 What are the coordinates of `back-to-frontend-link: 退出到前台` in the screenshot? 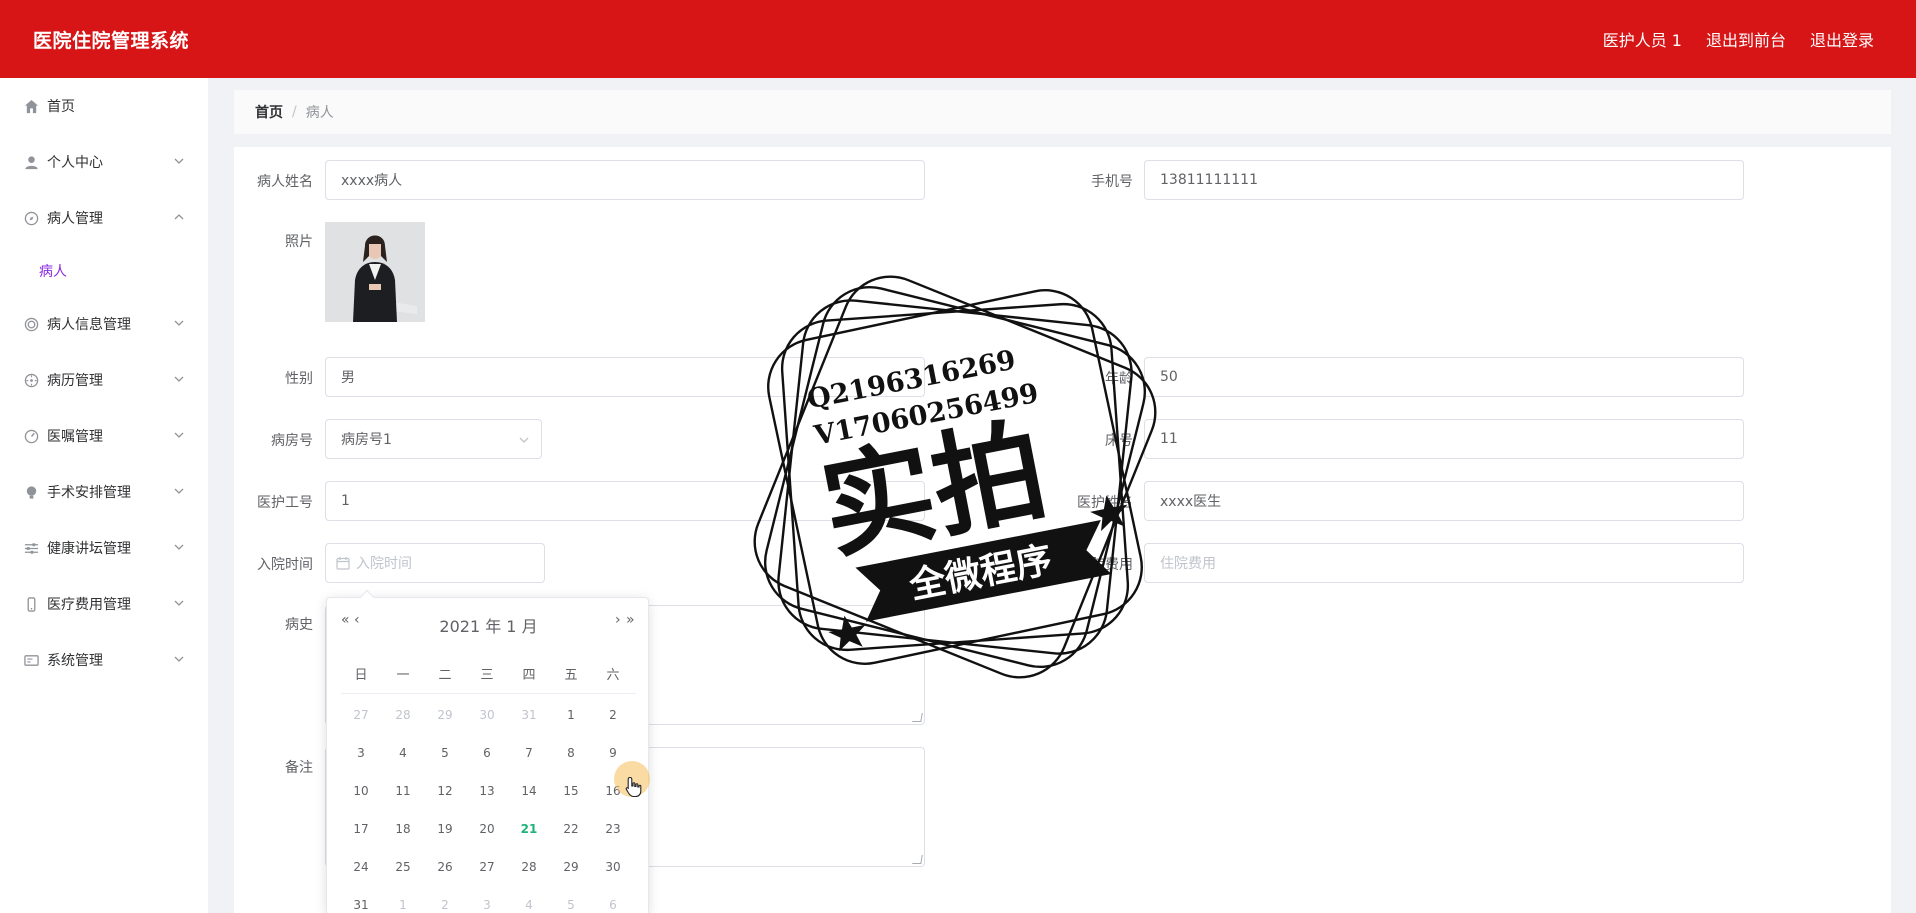 It's located at (1746, 39).